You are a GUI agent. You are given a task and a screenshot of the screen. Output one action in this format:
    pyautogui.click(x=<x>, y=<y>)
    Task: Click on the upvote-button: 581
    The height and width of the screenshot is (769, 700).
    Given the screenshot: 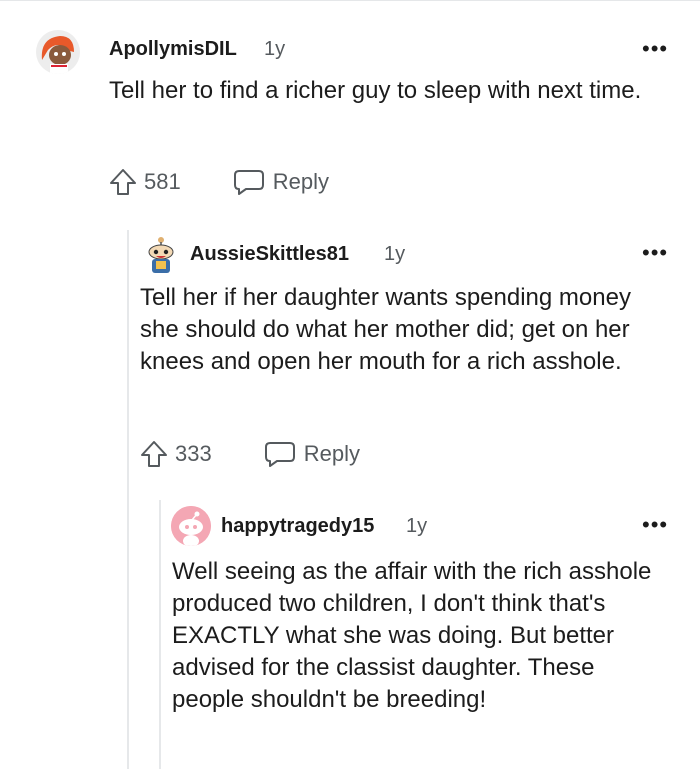 What is the action you would take?
    pyautogui.click(x=144, y=182)
    